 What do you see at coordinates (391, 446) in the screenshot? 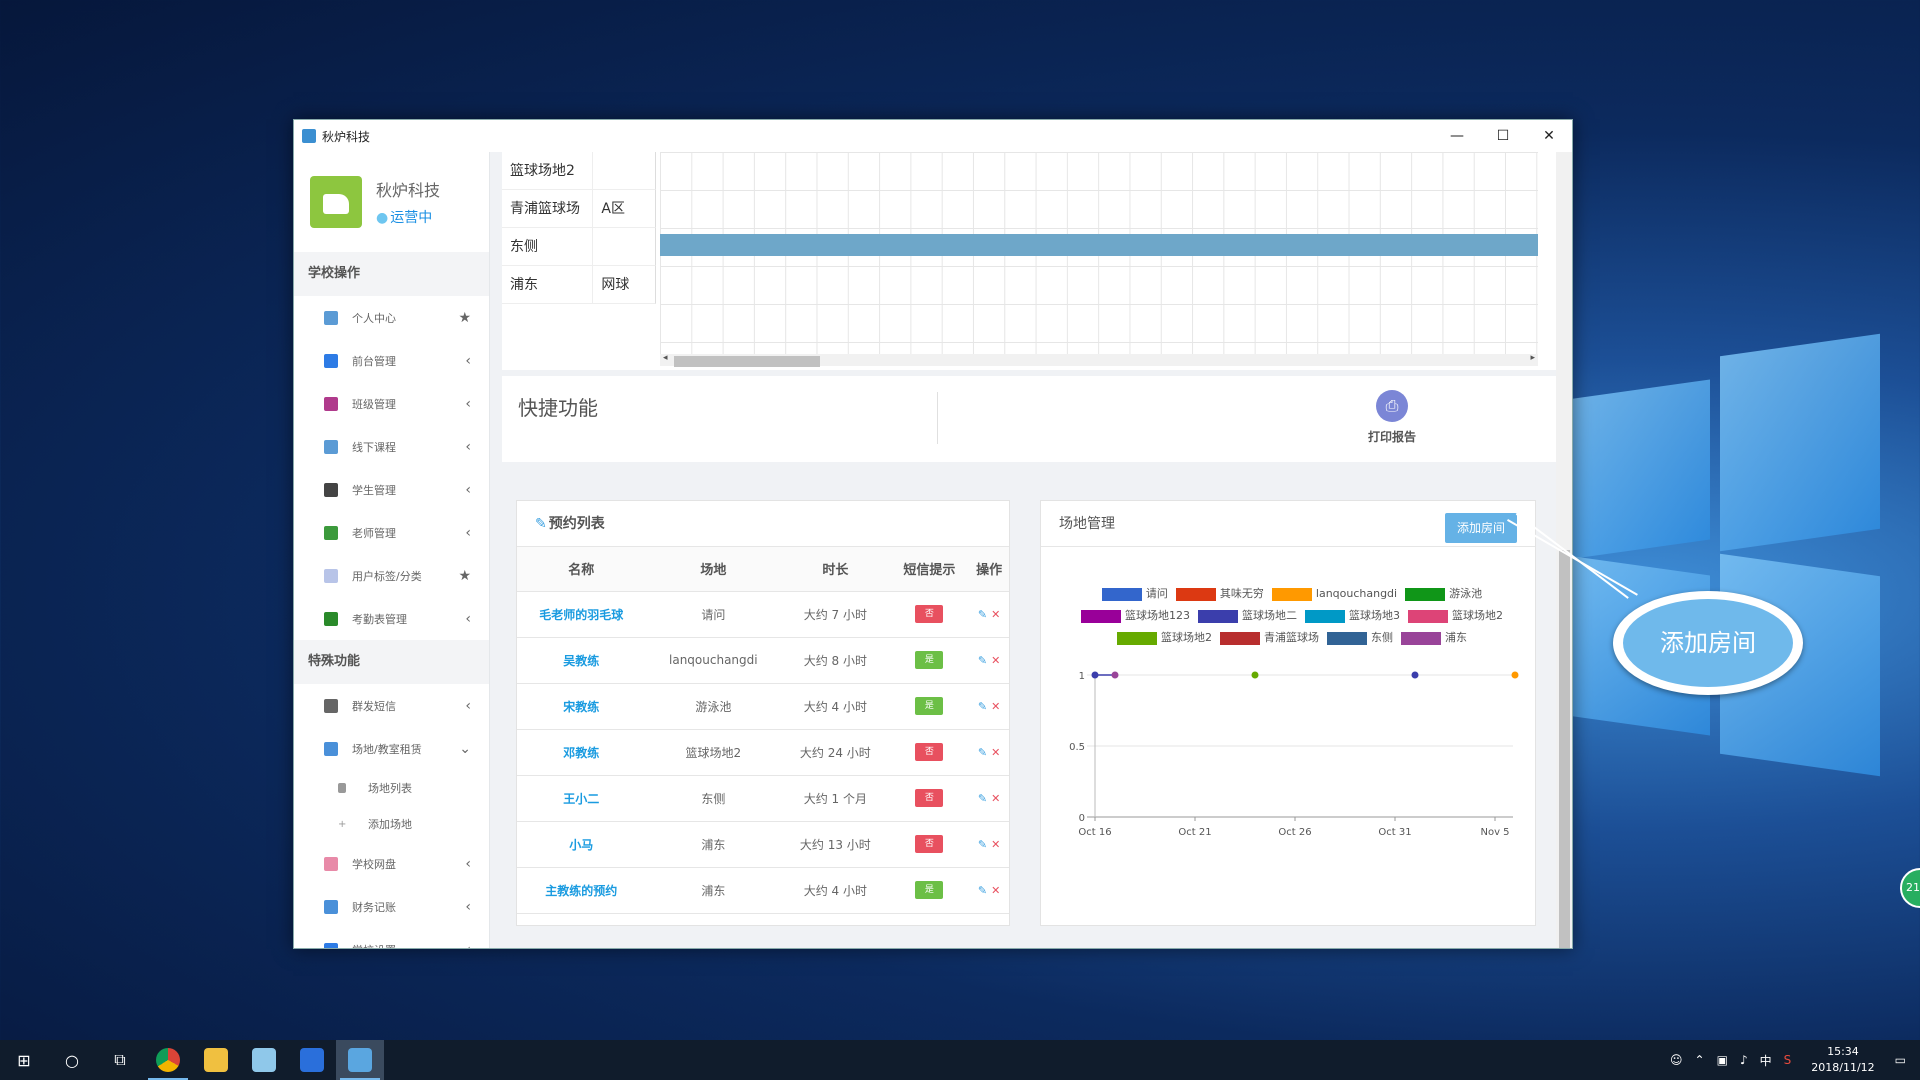
I see `sidebar-item-a-3: 线下课程 ‹` at bounding box center [391, 446].